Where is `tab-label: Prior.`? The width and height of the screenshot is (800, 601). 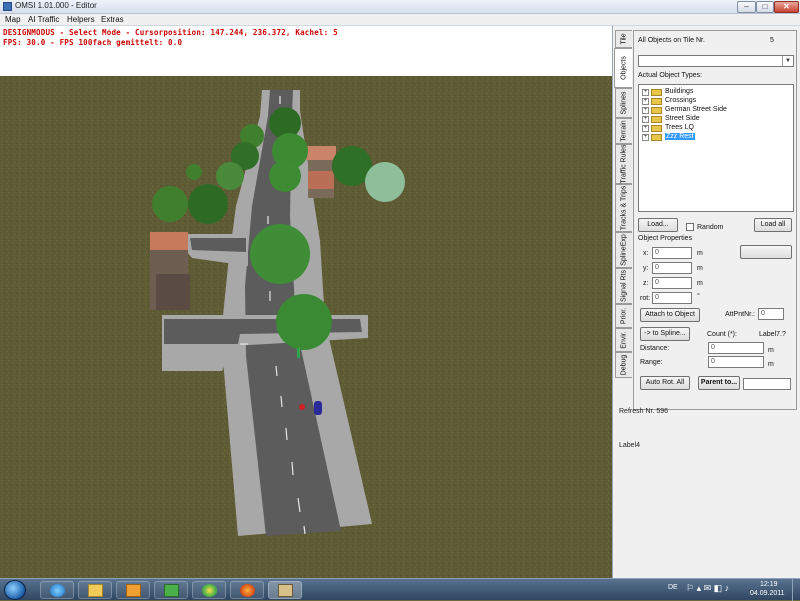
tab-label: Prior. is located at coordinates (624, 316).